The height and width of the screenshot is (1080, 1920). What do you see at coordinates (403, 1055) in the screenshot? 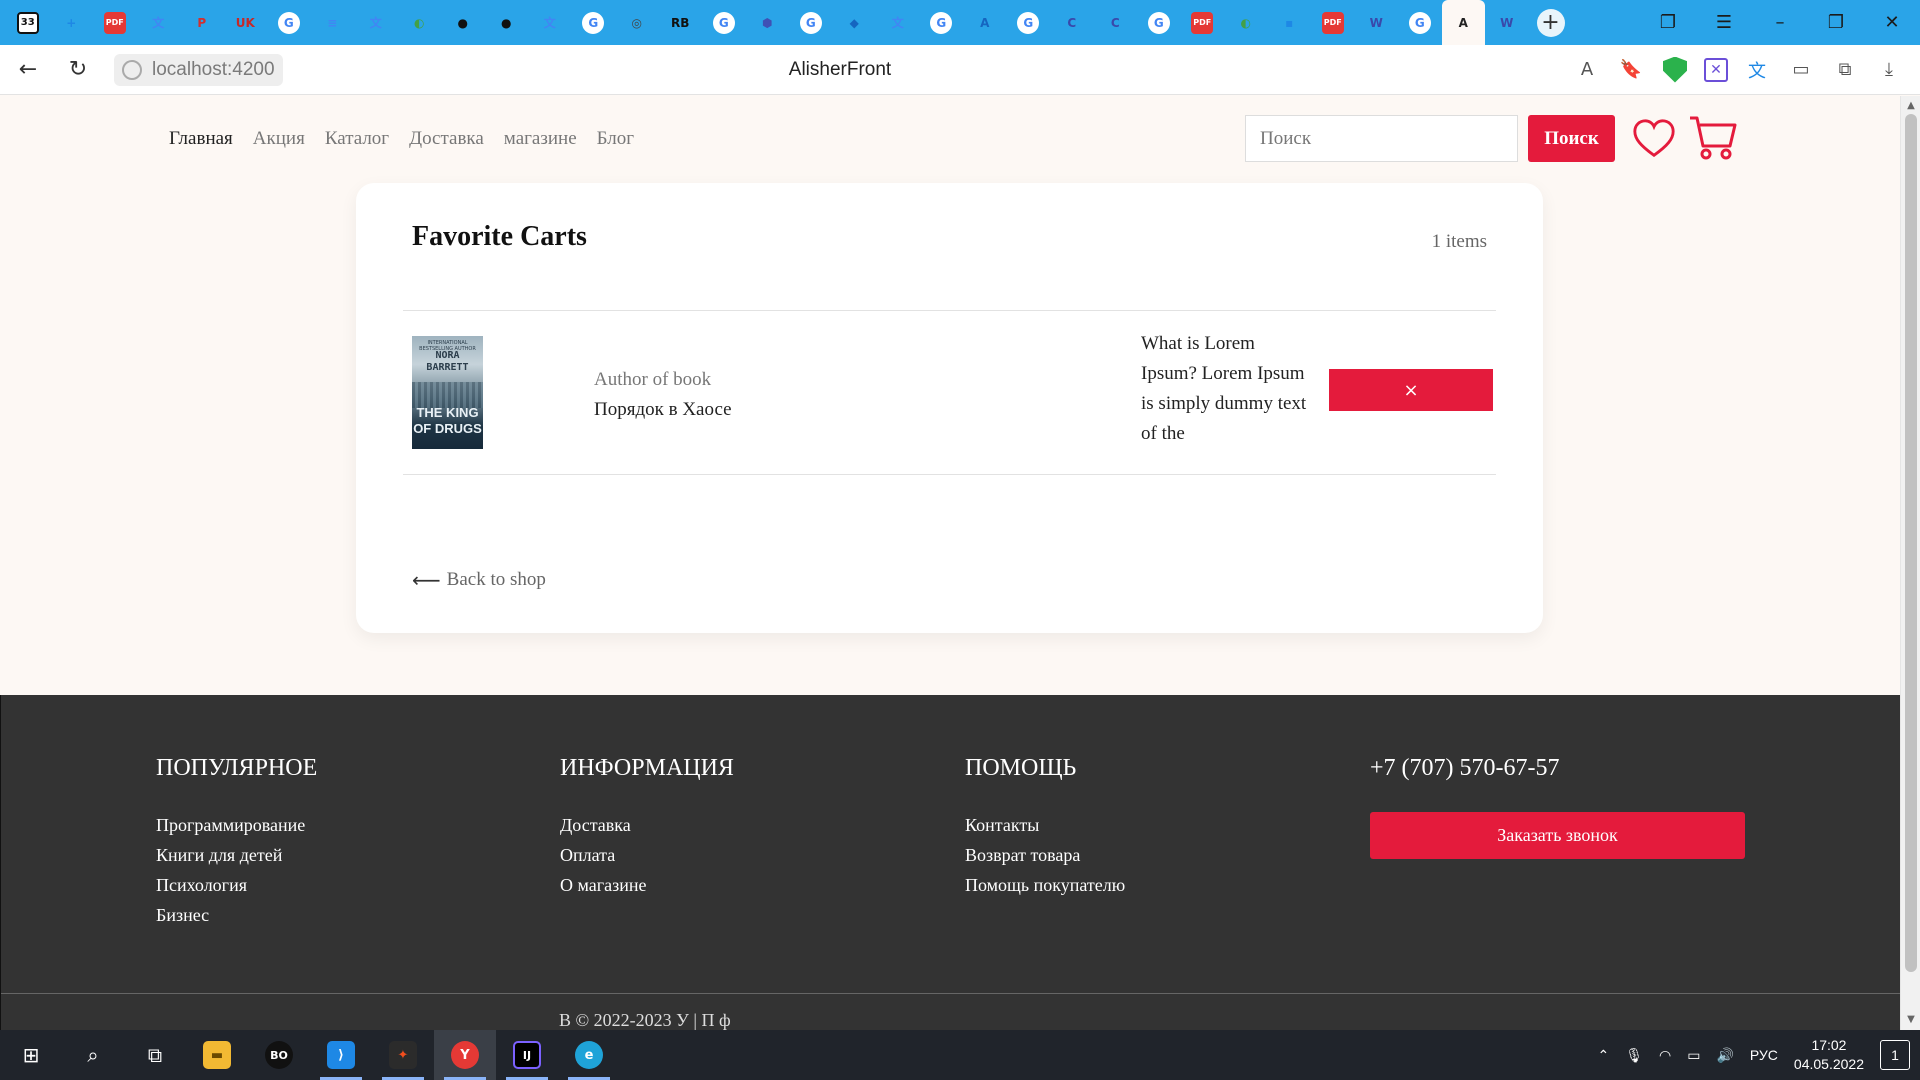
I see `figma-icon: ✦` at bounding box center [403, 1055].